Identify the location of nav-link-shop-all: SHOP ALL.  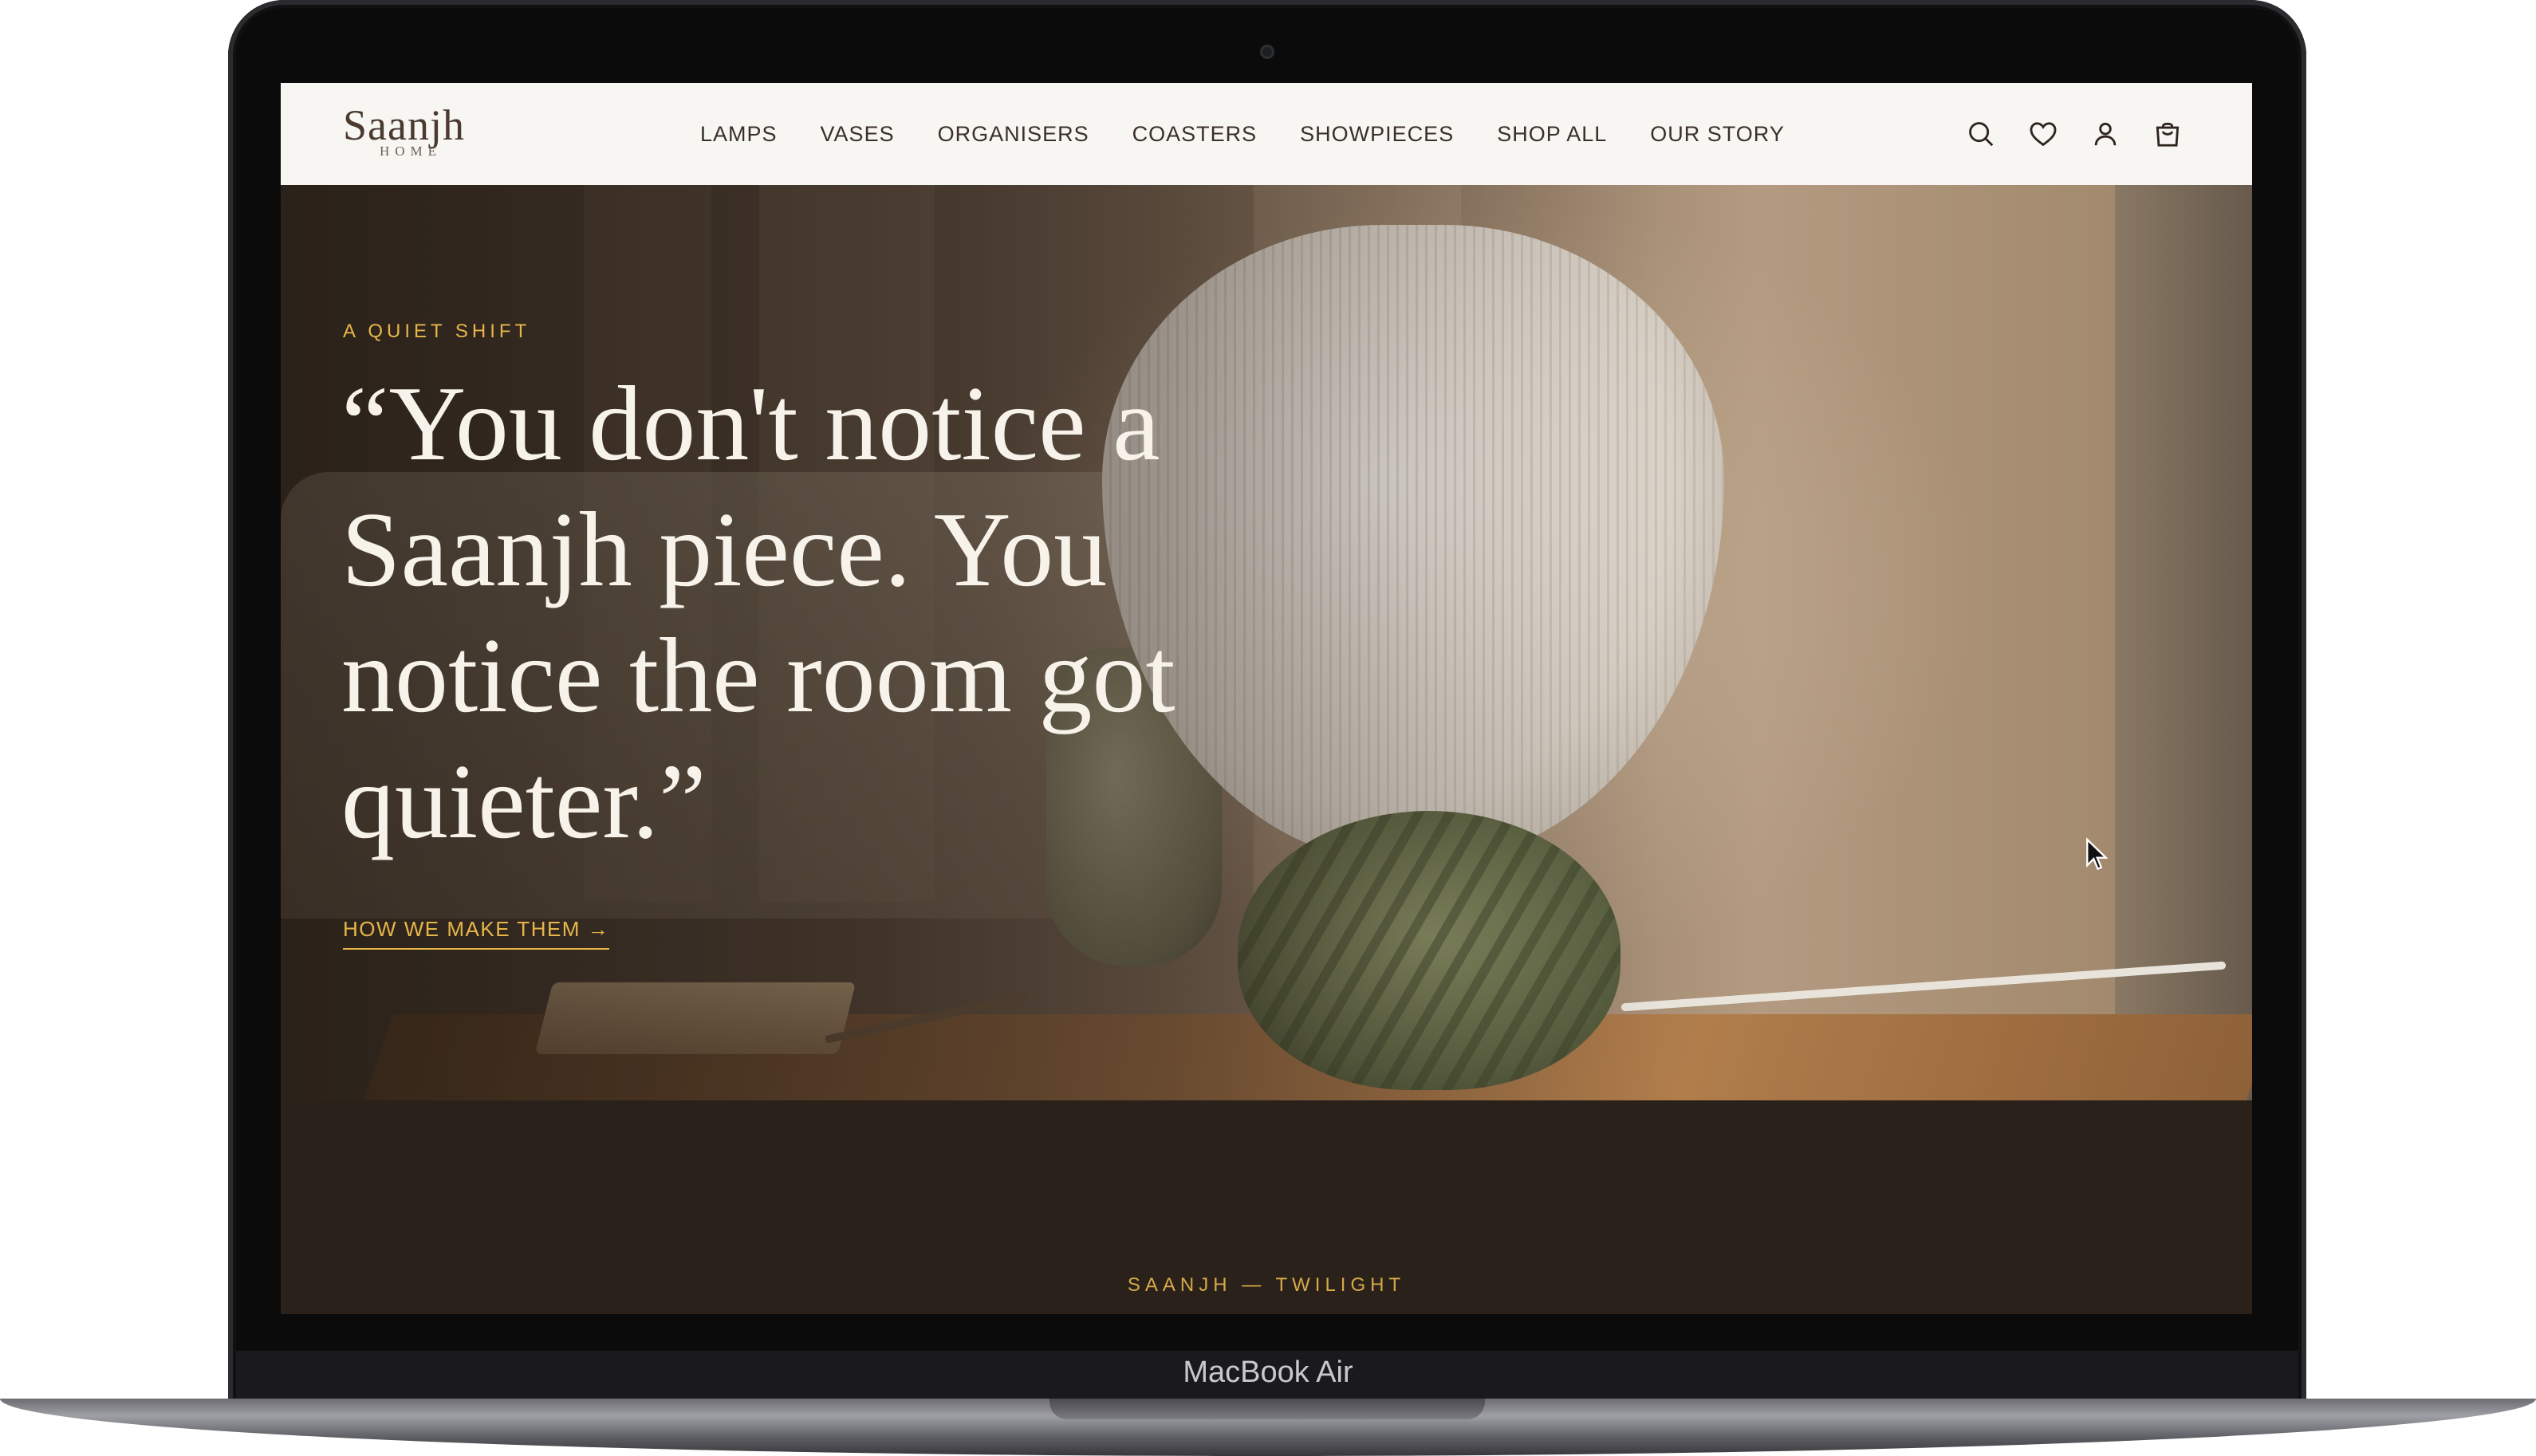
(1552, 134).